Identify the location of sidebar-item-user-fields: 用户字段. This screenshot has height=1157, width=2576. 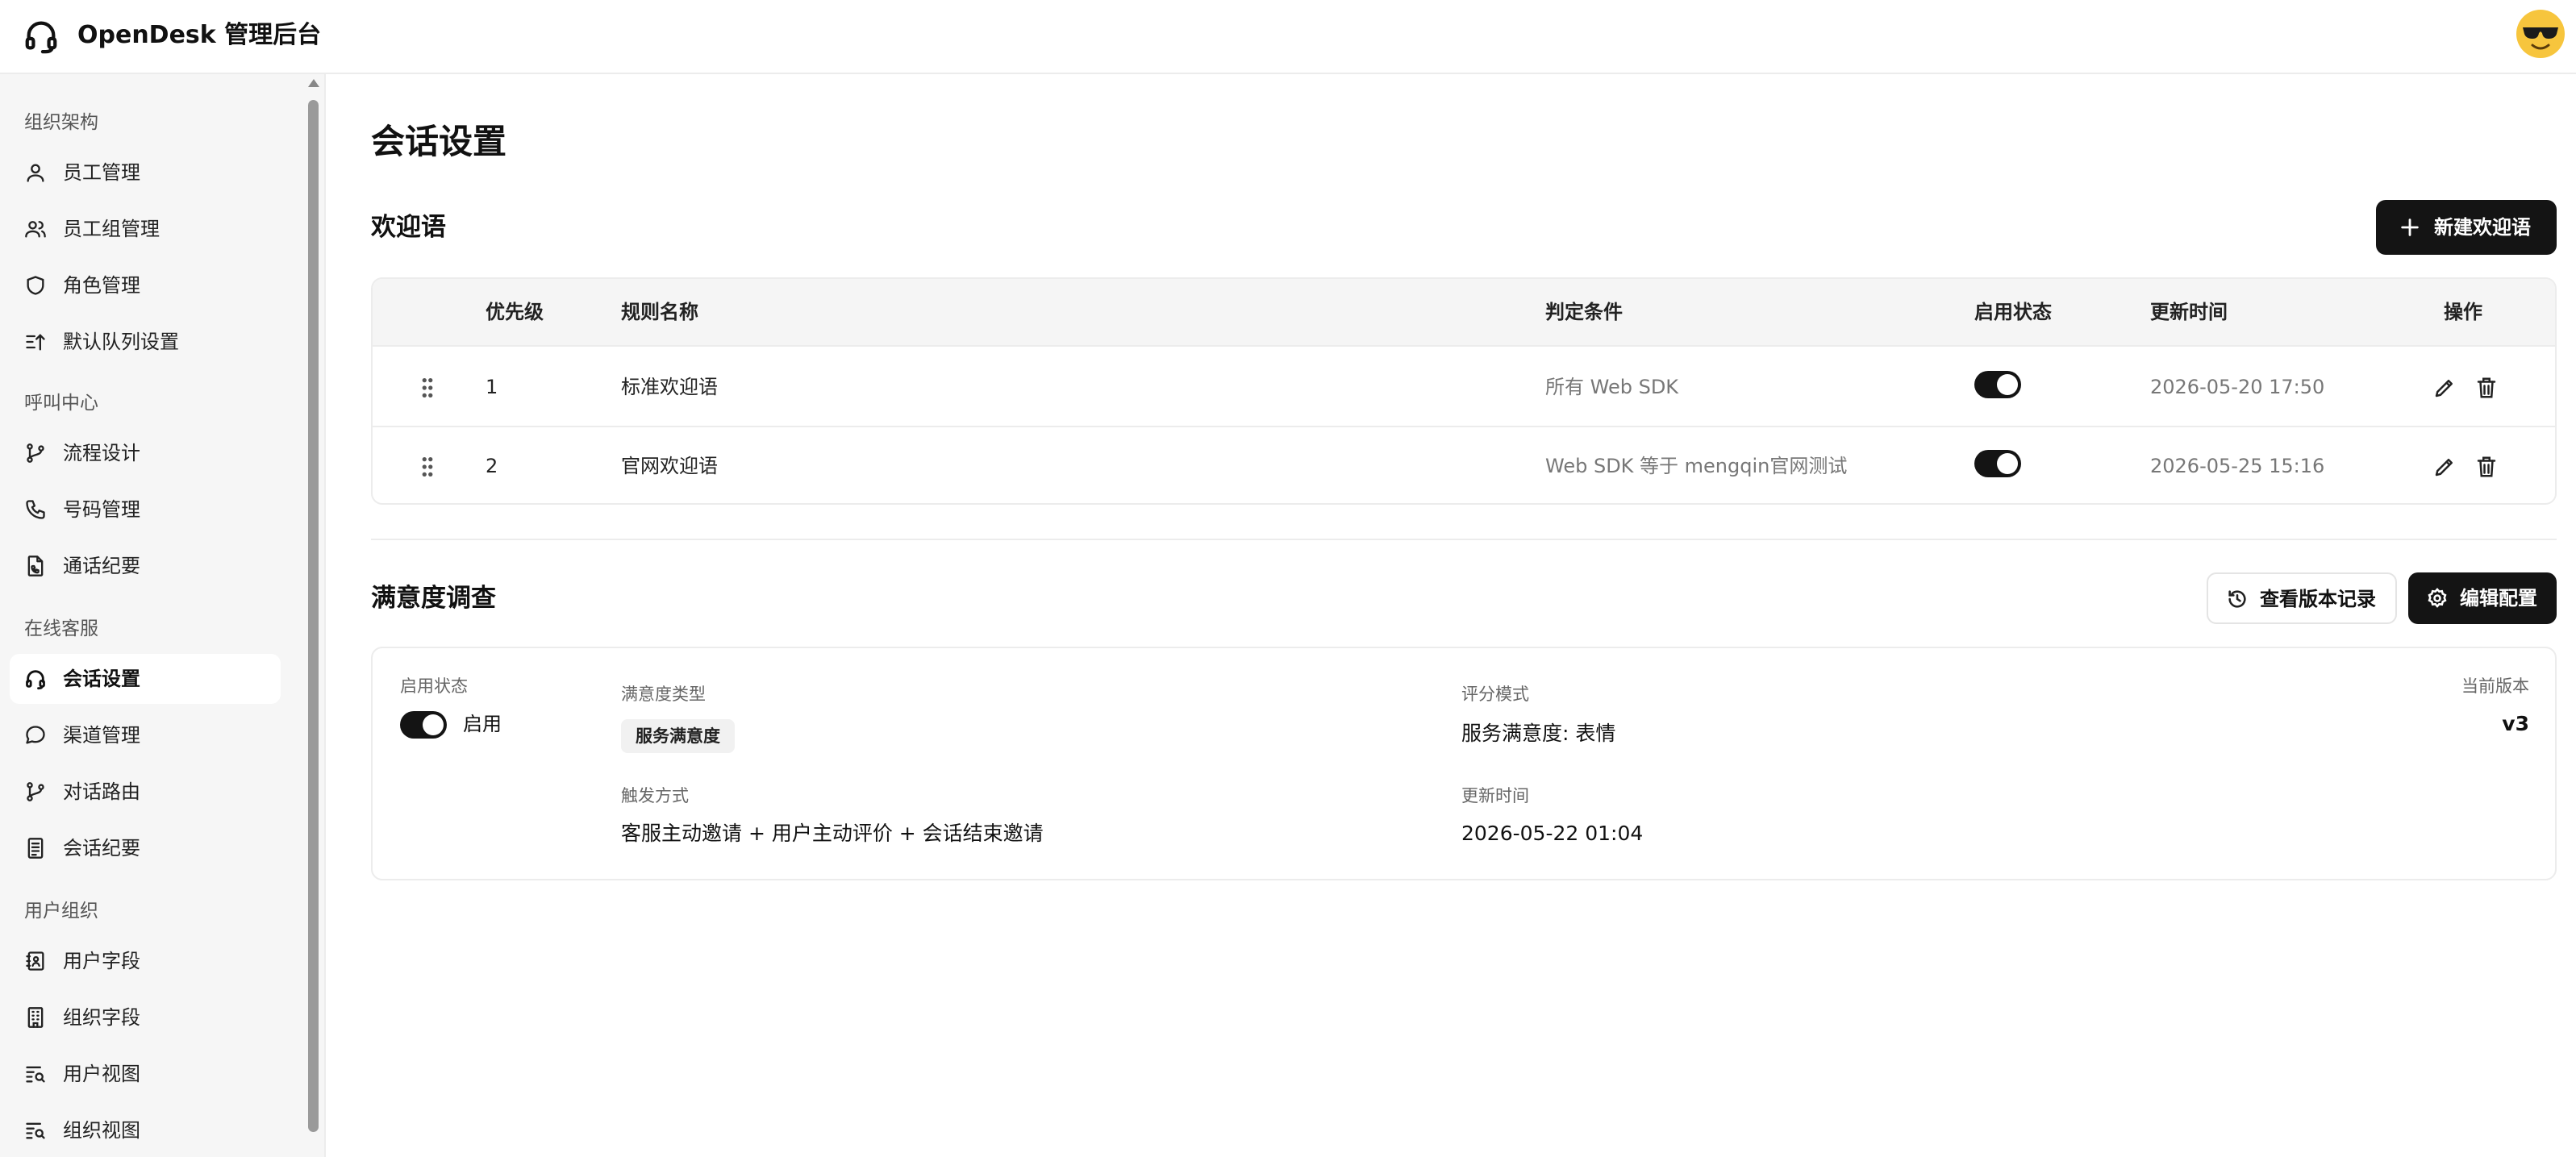
(145, 961).